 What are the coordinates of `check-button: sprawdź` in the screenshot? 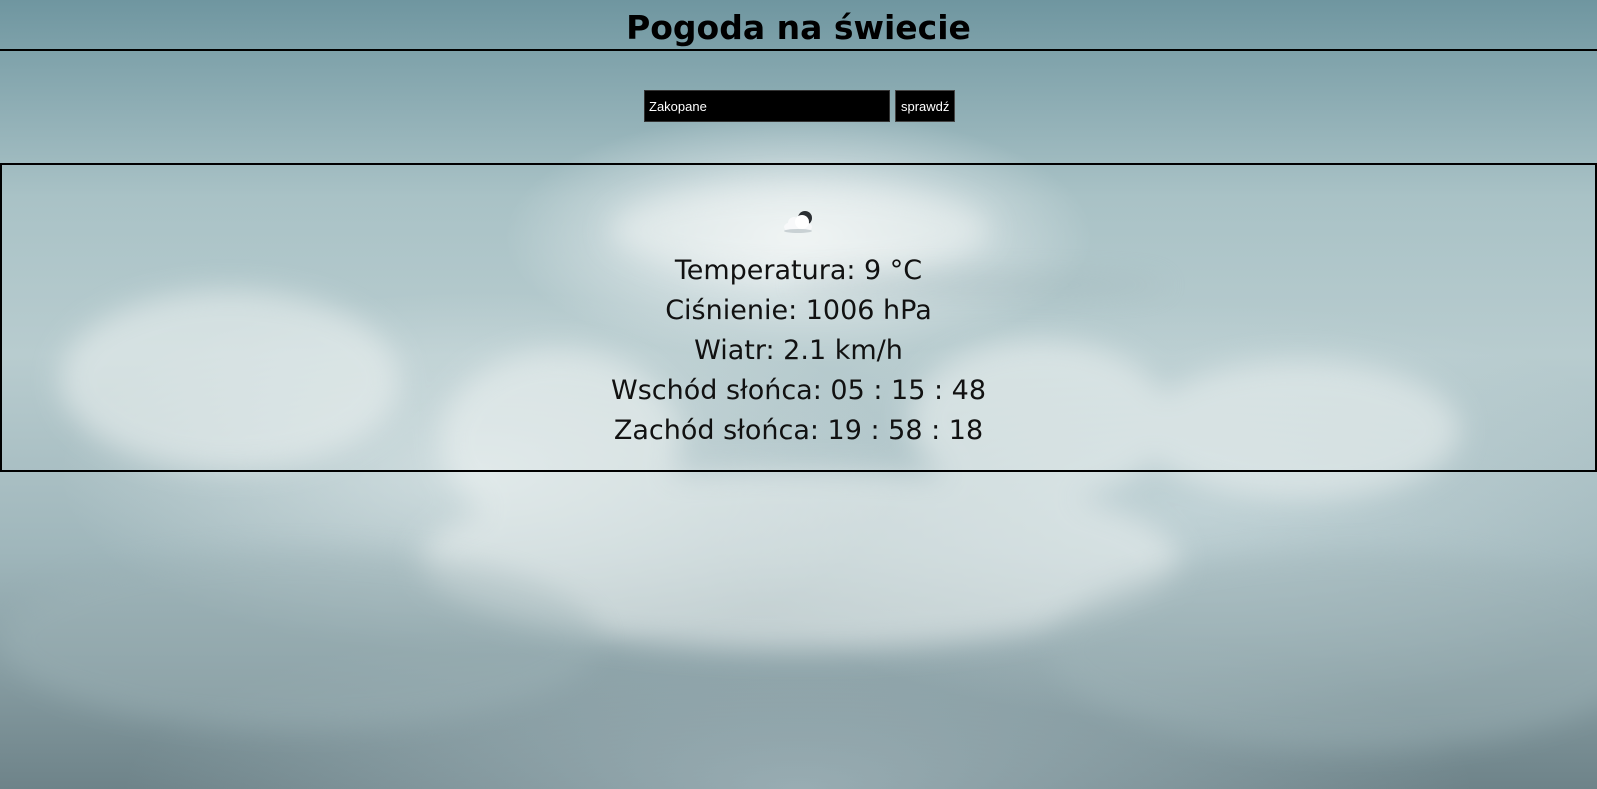 It's located at (925, 106).